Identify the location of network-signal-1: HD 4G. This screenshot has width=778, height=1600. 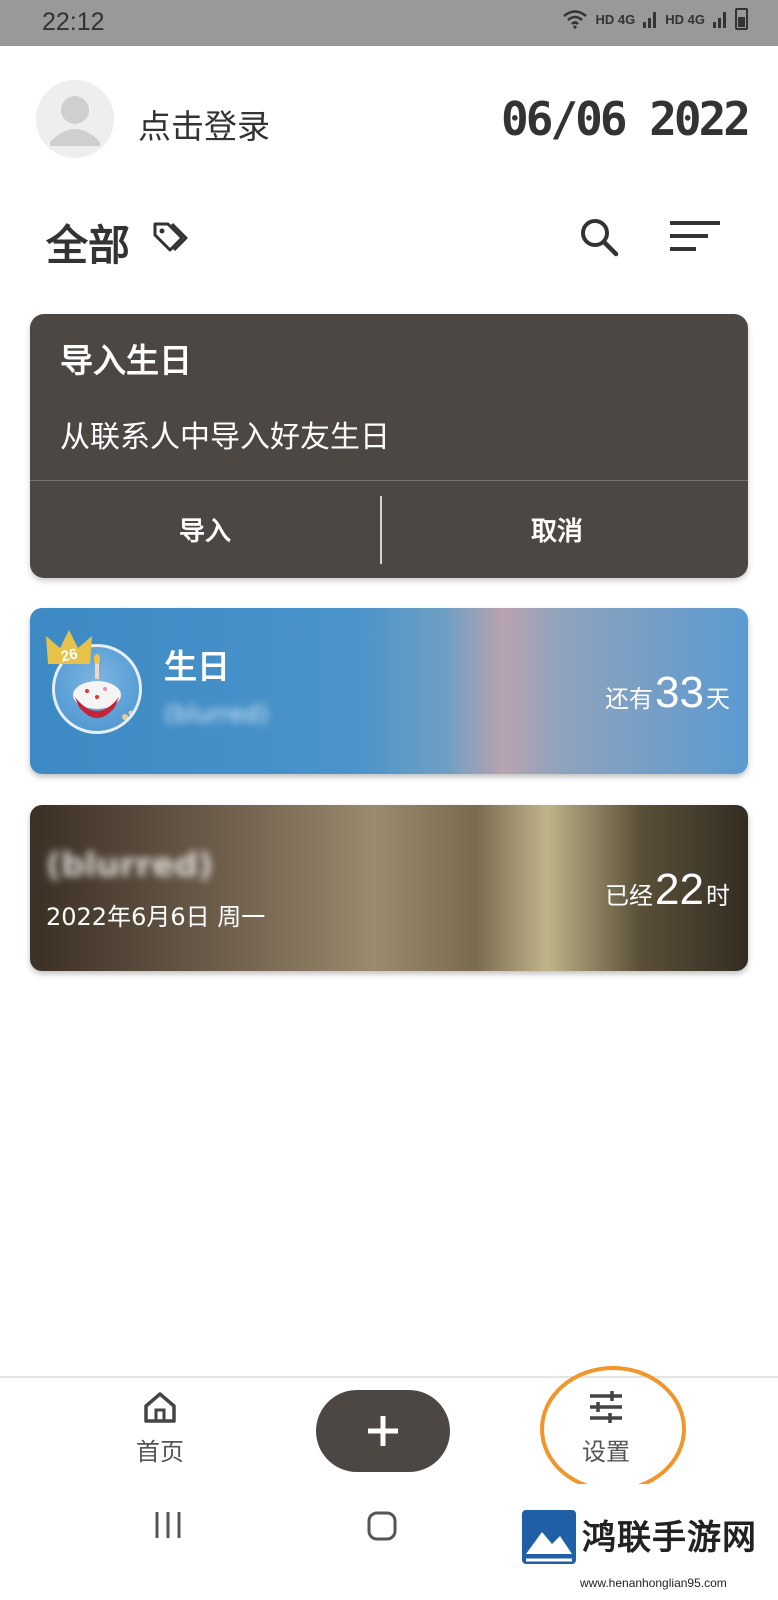
(615, 19).